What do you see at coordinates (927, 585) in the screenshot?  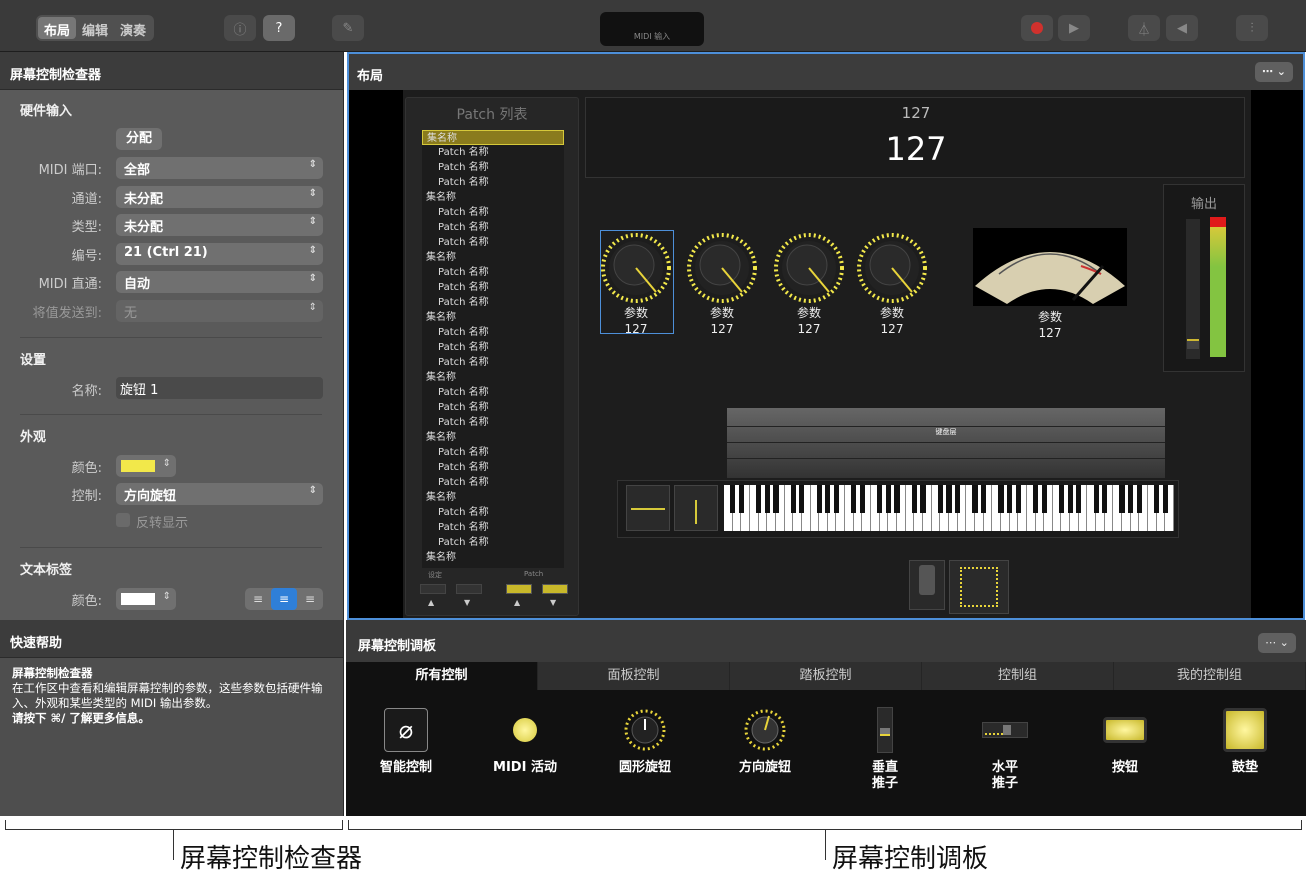 I see `expression-pedal` at bounding box center [927, 585].